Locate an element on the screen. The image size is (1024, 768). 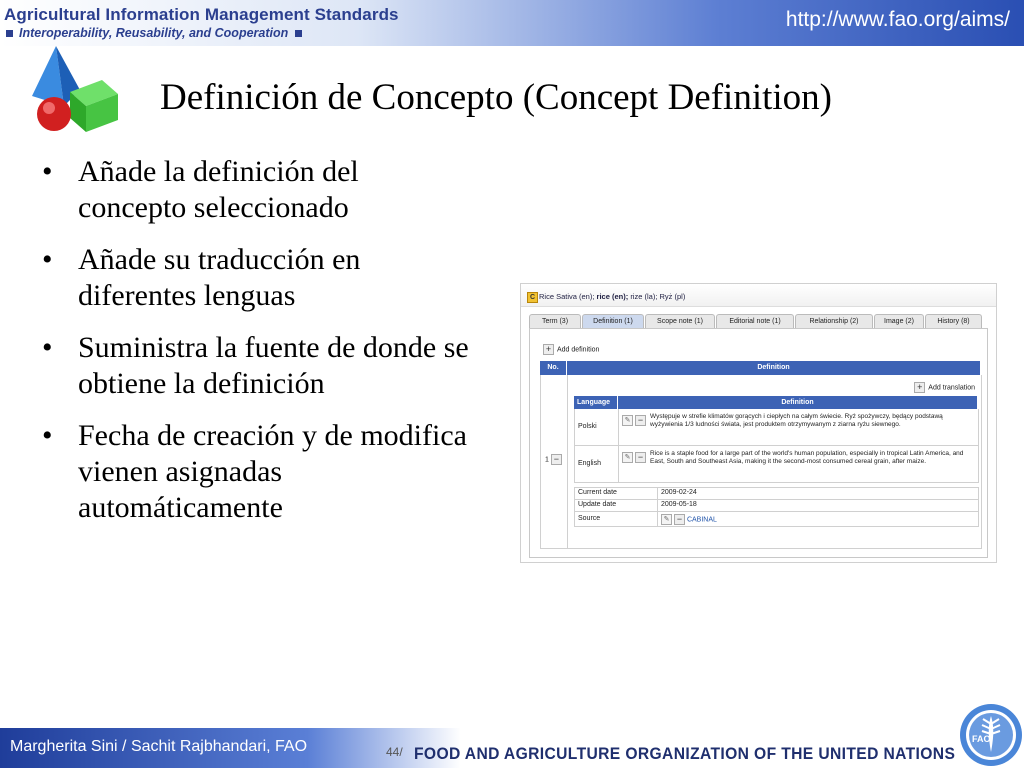
col-header-translation-definition: Definition is located at coordinates (797, 402).